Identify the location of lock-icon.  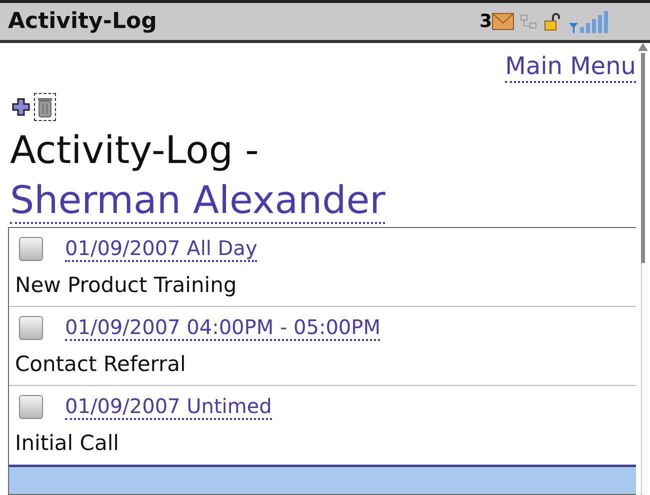
(553, 21).